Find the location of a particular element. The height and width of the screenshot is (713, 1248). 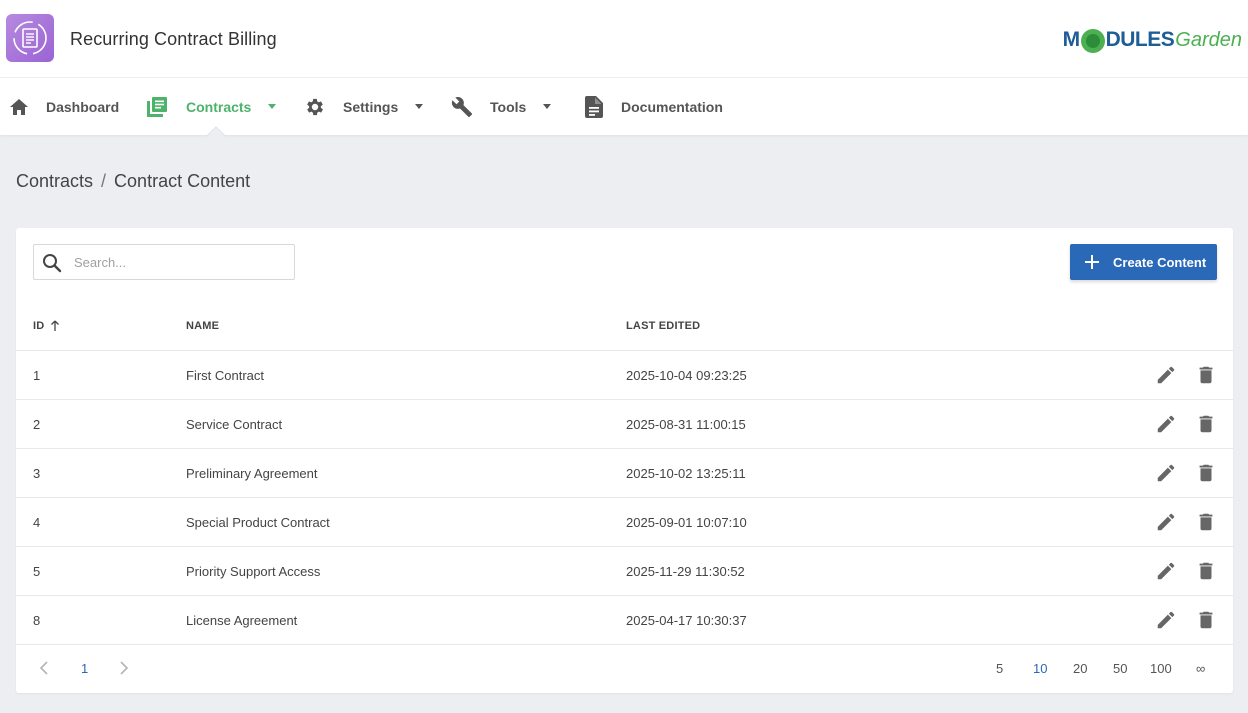

nav-contracts: Contracts is located at coordinates (211, 106).